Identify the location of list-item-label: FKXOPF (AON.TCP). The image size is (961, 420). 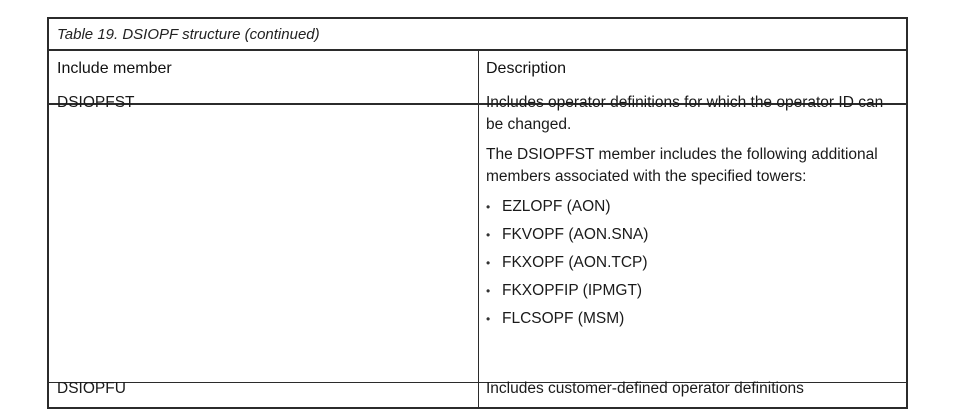
(575, 262).